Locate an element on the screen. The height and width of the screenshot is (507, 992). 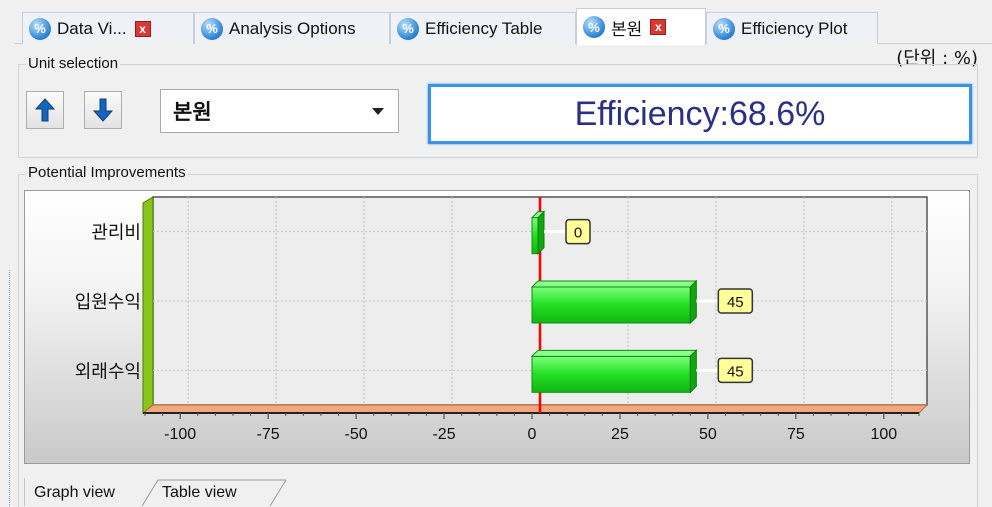
splitter-edge is located at coordinates (5, 388).